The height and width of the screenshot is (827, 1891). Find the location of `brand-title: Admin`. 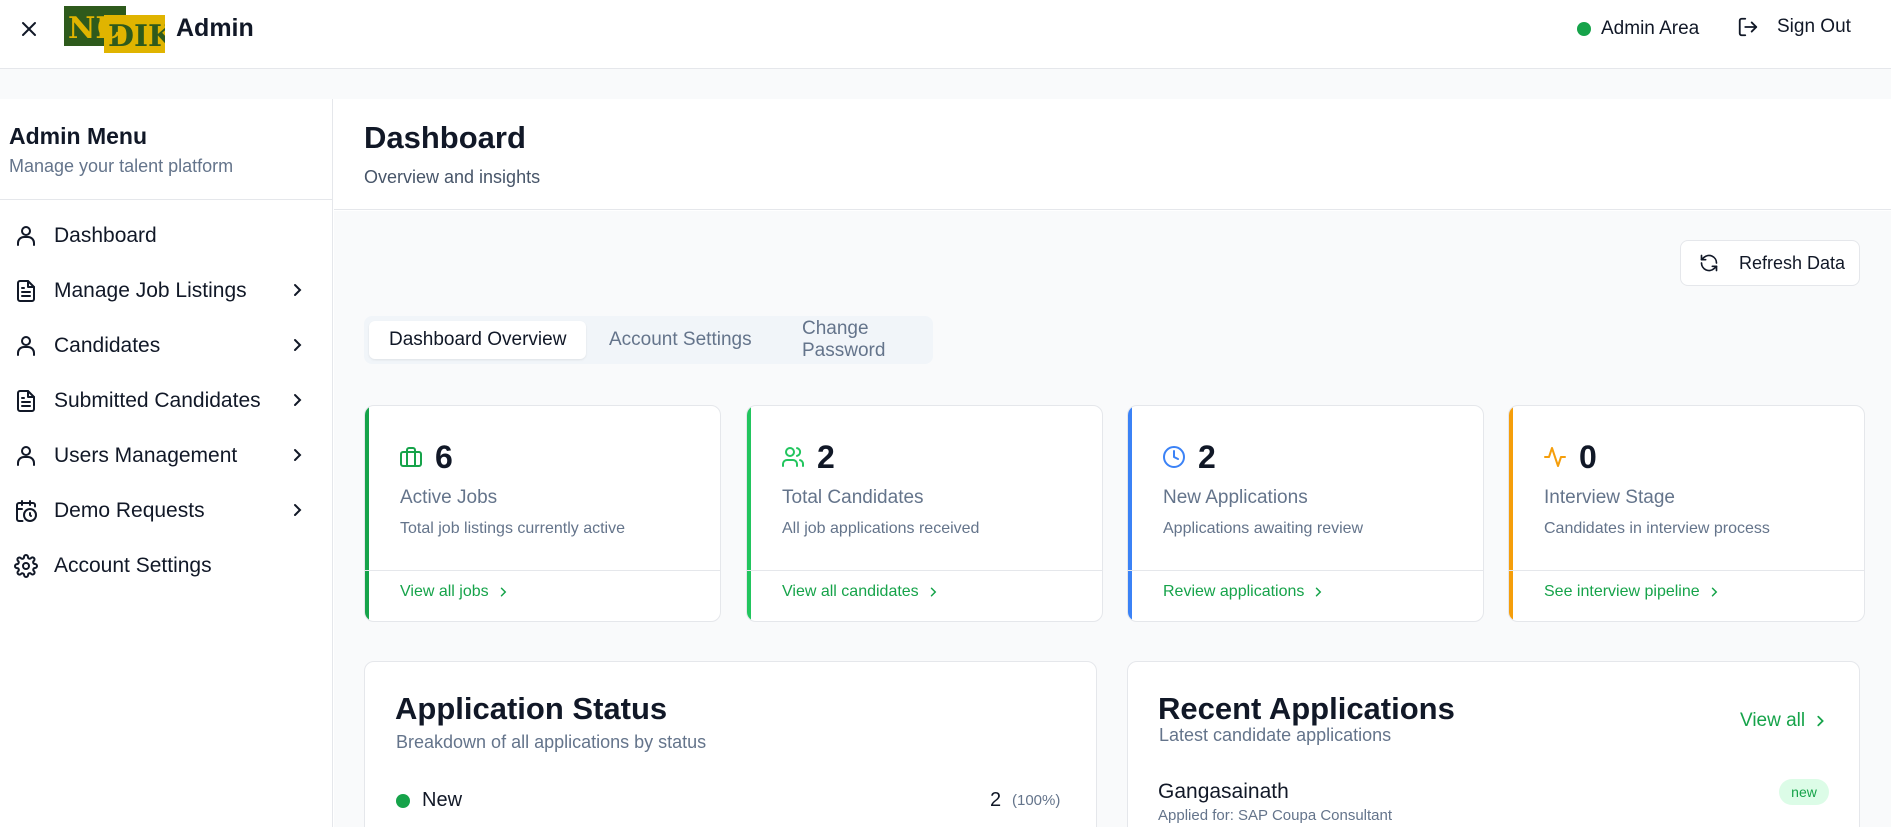

brand-title: Admin is located at coordinates (215, 28).